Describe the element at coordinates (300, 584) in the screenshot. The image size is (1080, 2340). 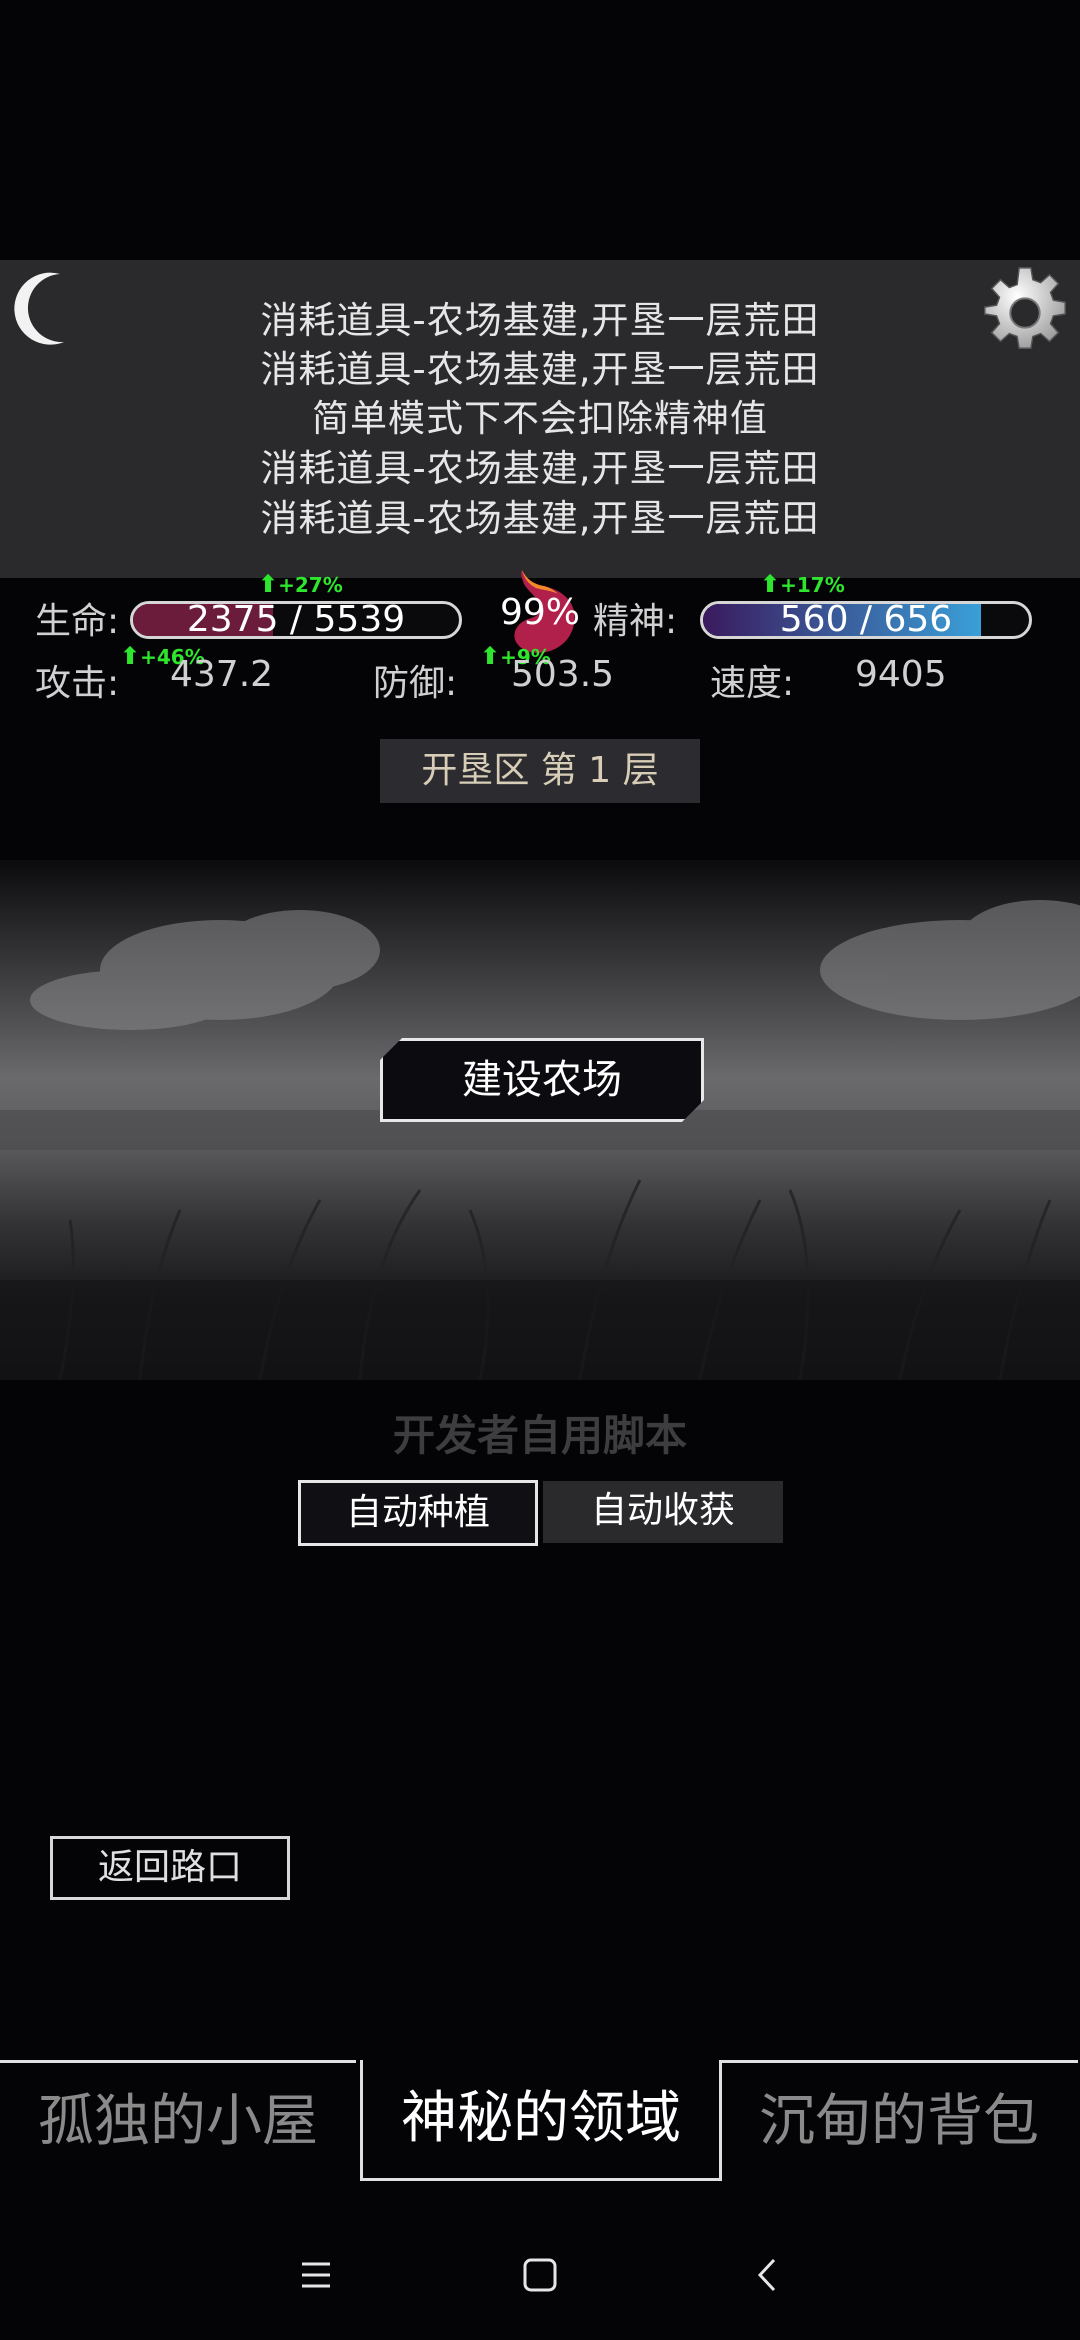
I see `life-boost: ⬆+27%` at that location.